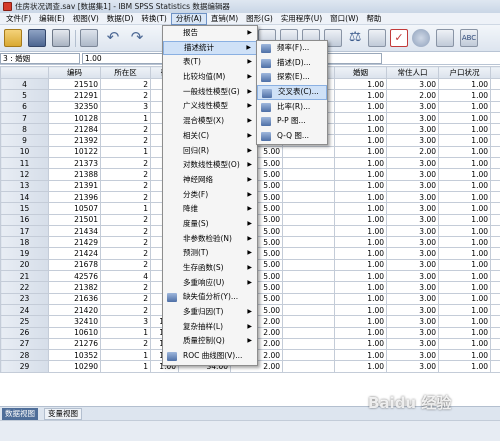 This screenshot has height=441, width=500. Describe the element at coordinates (210, 283) in the screenshot. I see `analyze-menu-item: 多重响应(U) ▶` at that location.